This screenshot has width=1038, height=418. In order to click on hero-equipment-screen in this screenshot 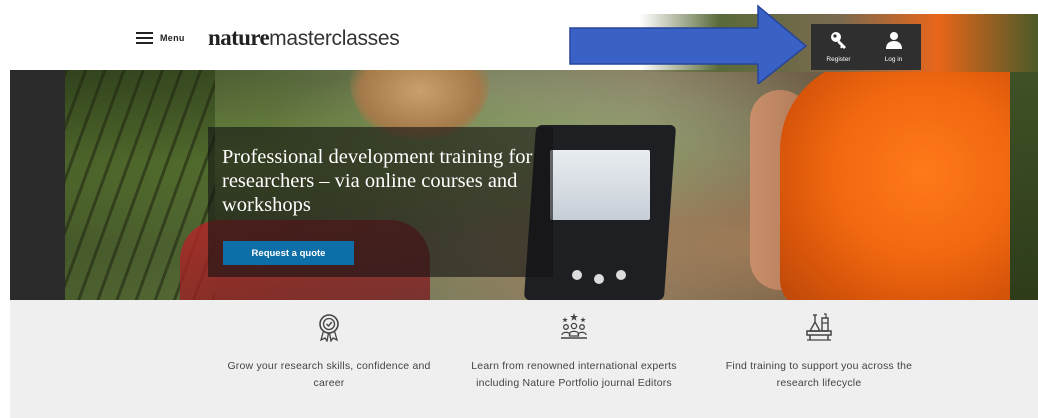, I will do `click(600, 185)`.